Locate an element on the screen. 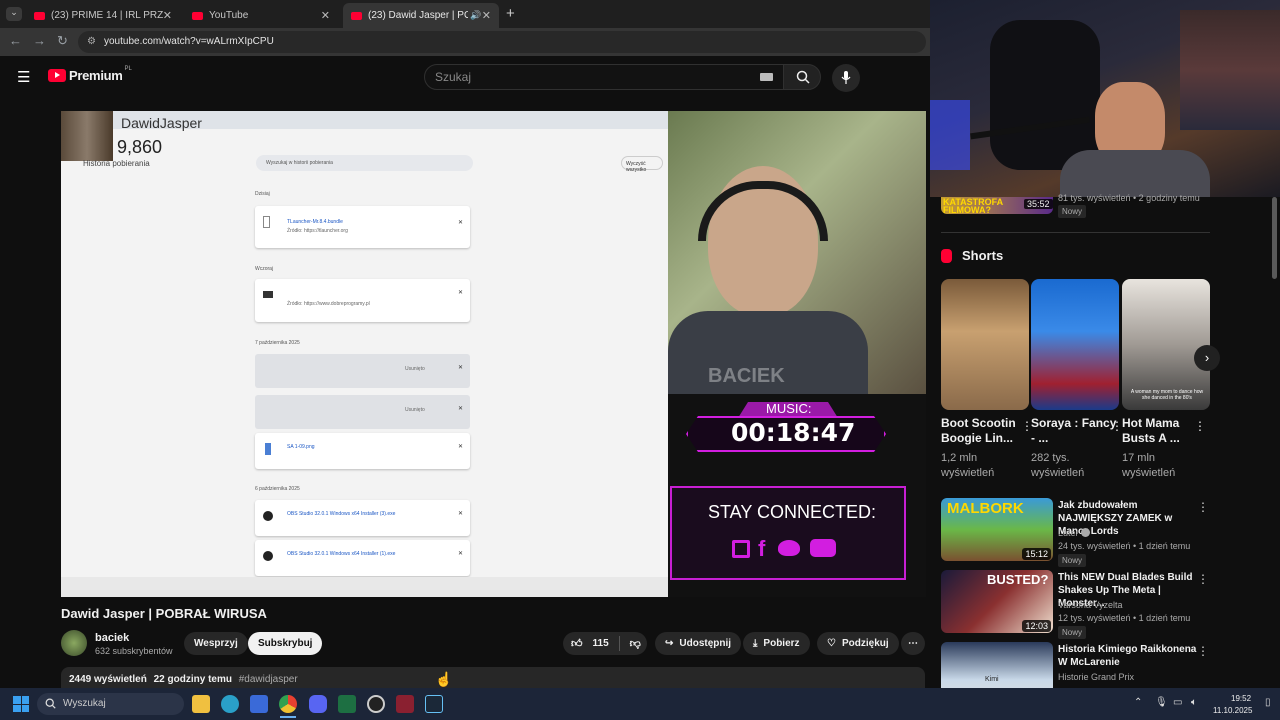  discord-icon is located at coordinates (318, 704).